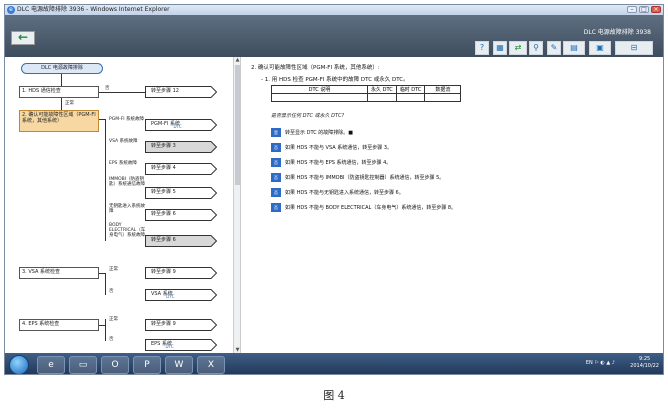 Image resolution: width=668 pixels, height=413 pixels. I want to click on goto-step-5: 转至步骤 5, so click(181, 193).